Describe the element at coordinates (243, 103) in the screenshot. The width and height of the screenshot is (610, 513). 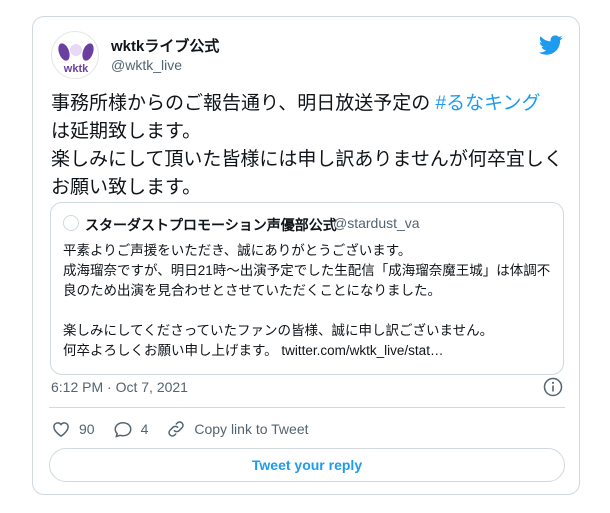
I see `tweet-text-before: 事務所様からのご報告通り、明日放送予定の` at that location.